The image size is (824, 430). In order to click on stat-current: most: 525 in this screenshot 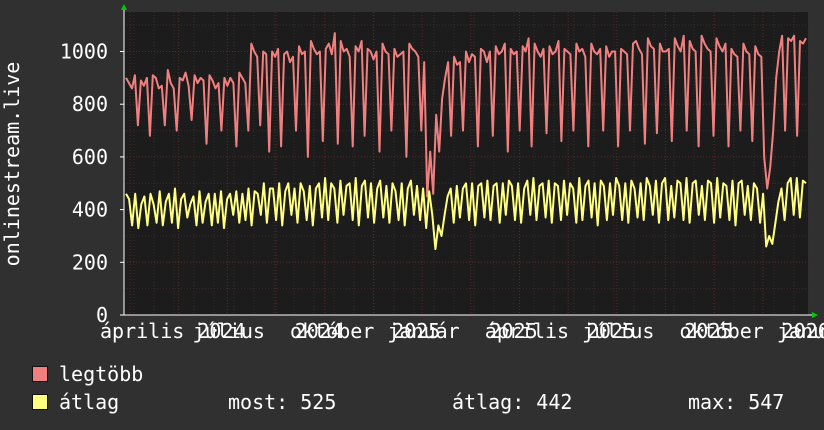, I will do `click(282, 402)`.